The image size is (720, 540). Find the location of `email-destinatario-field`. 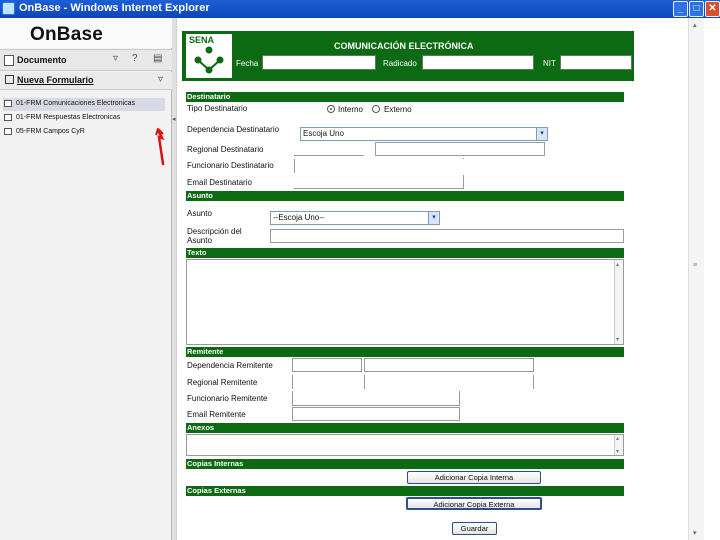

email-destinatario-field is located at coordinates (379, 182).